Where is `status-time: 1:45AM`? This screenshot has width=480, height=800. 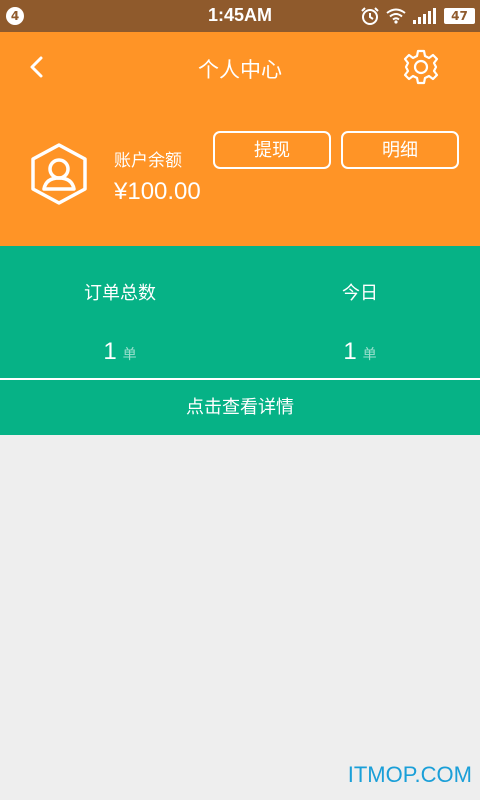 status-time: 1:45AM is located at coordinates (240, 15).